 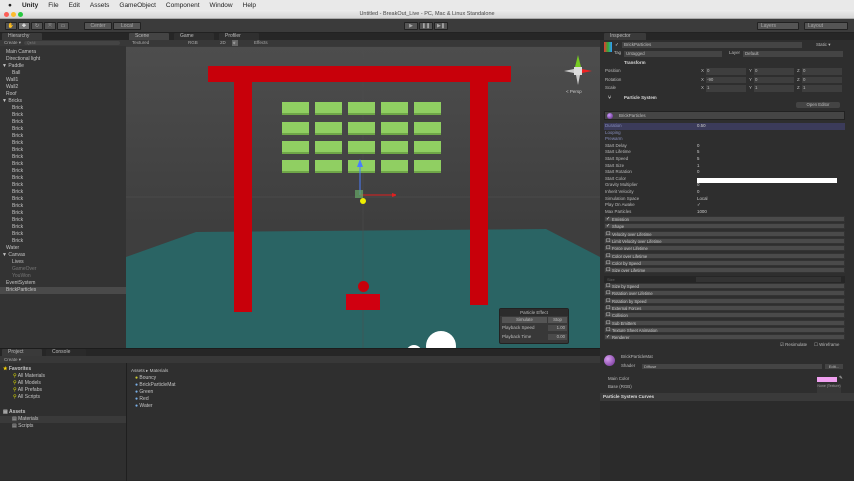 I want to click on hierarchy-search-input: Q▾All, so click(x=72, y=43).